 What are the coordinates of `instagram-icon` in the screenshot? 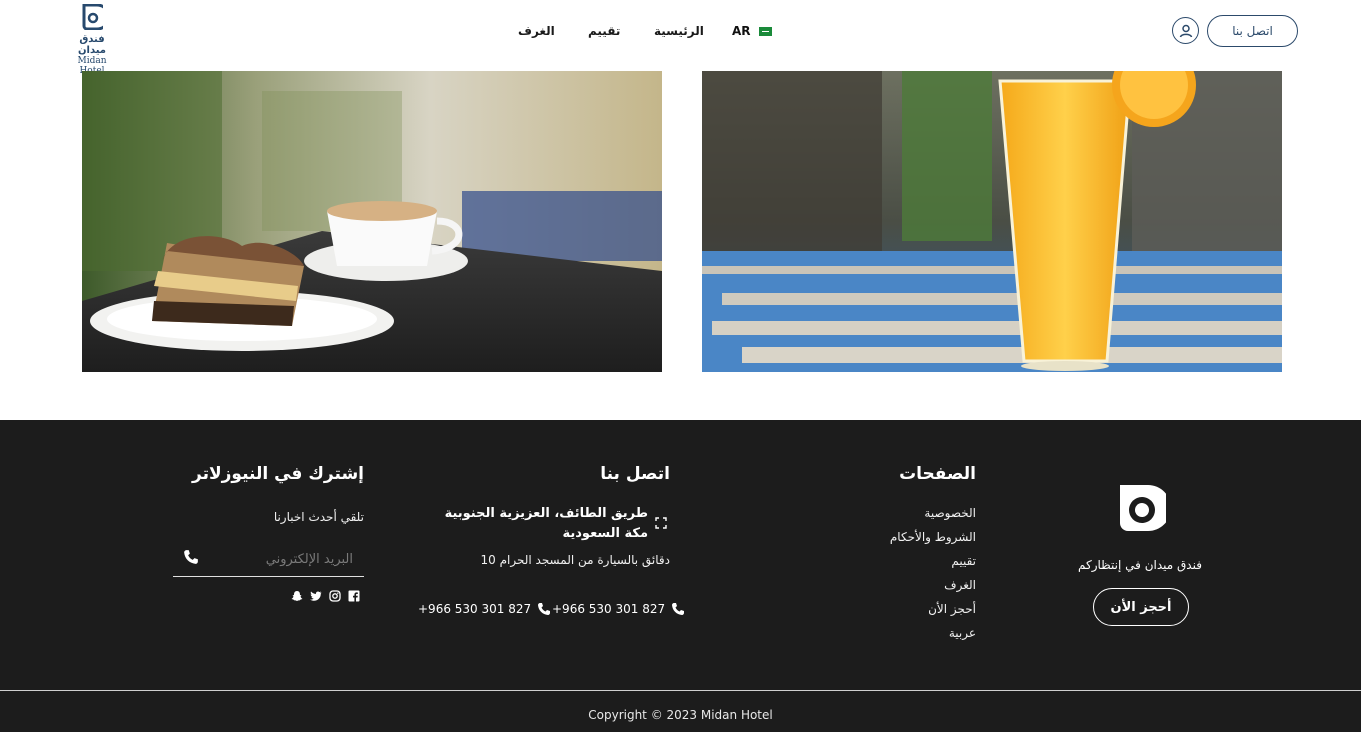 It's located at (335, 596).